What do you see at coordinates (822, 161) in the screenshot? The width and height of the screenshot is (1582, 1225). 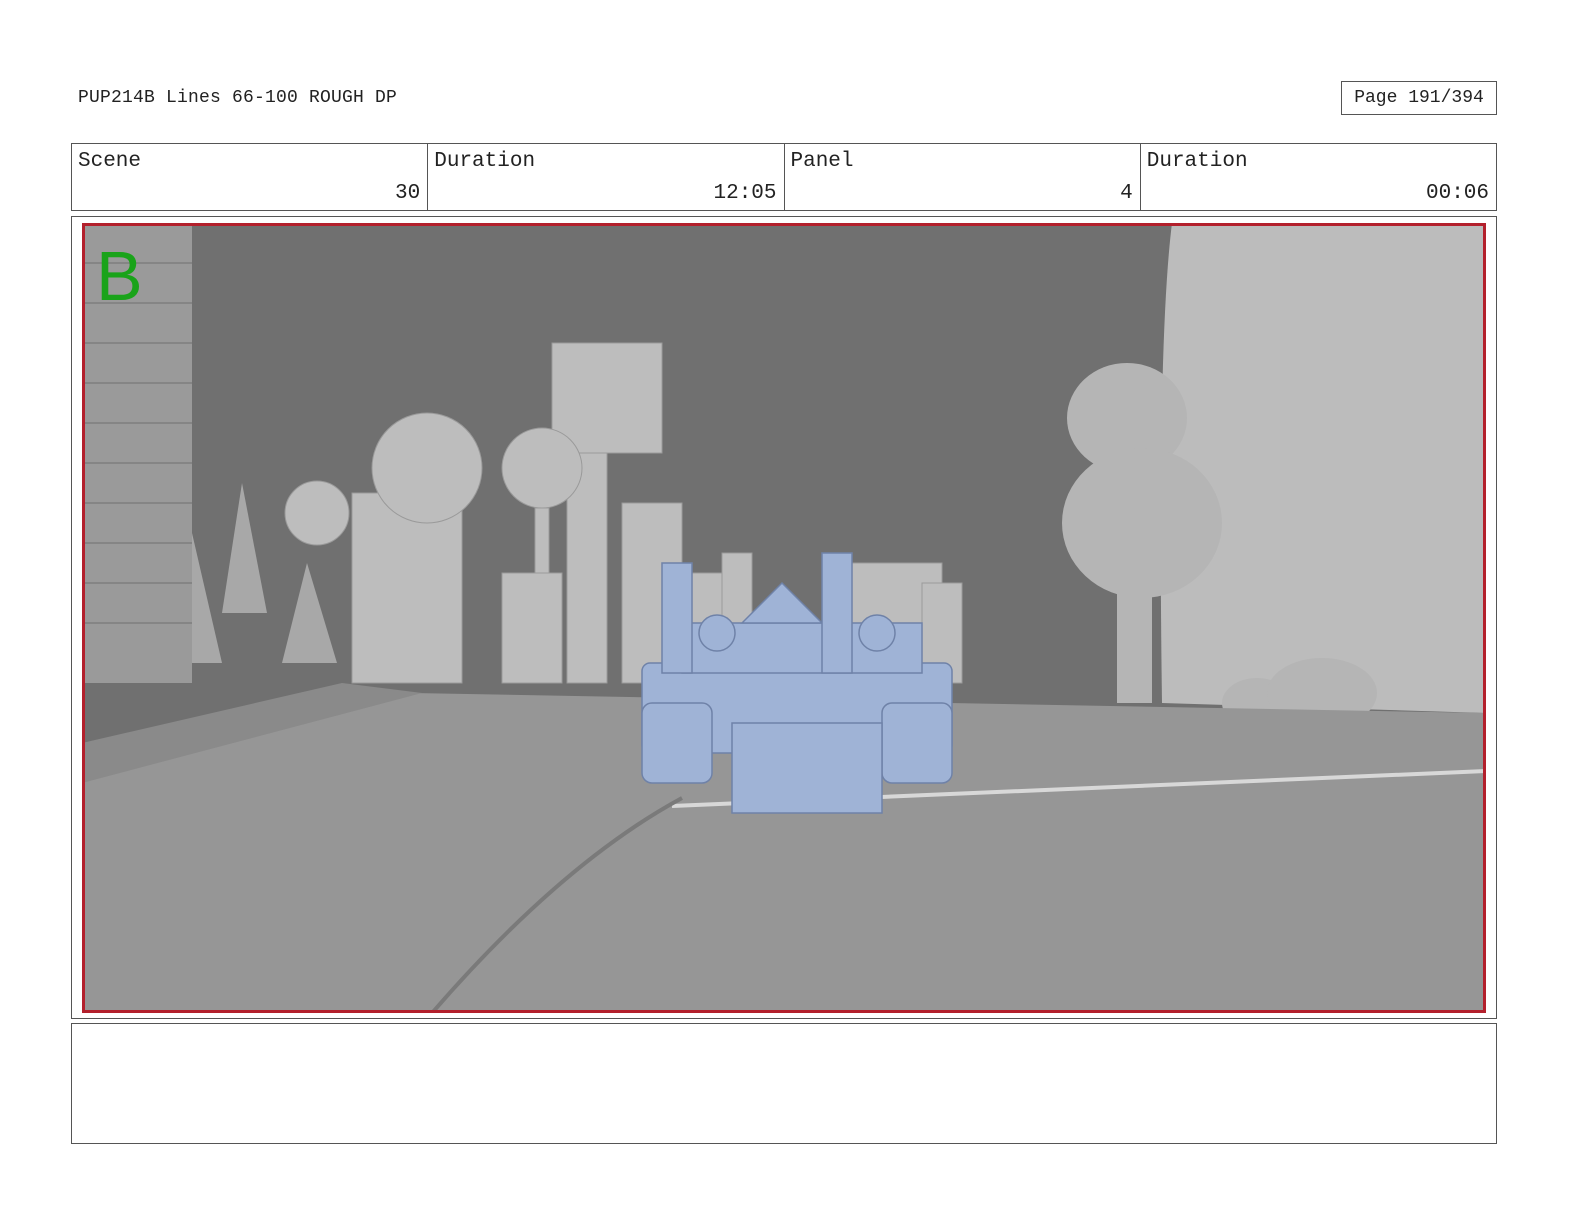 I see `panel-label: Panel` at bounding box center [822, 161].